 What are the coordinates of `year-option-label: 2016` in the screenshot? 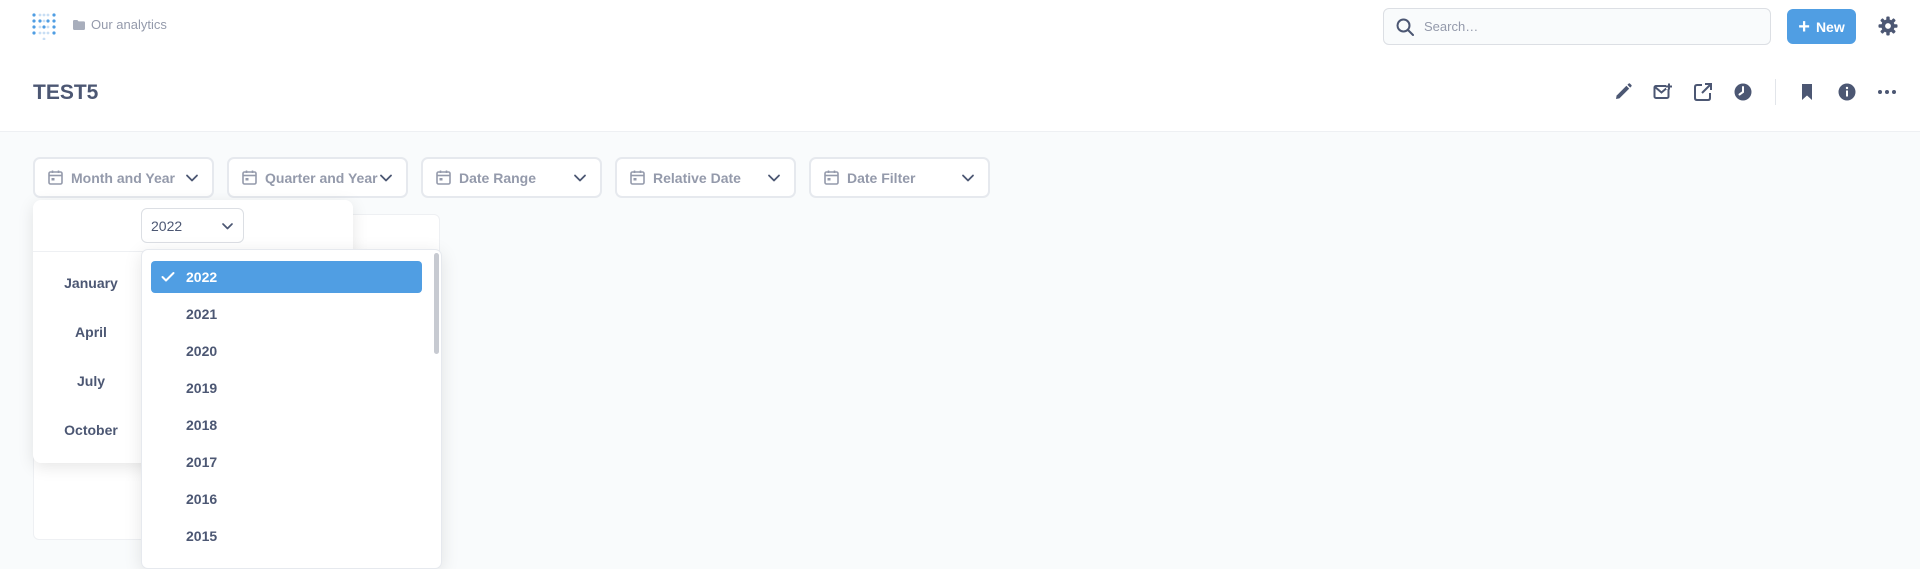 It's located at (202, 499).